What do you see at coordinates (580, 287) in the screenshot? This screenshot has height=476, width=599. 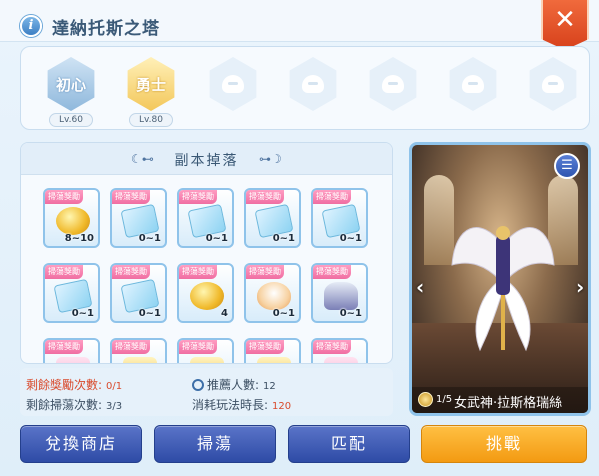 I see `next-boss-icon: ›` at bounding box center [580, 287].